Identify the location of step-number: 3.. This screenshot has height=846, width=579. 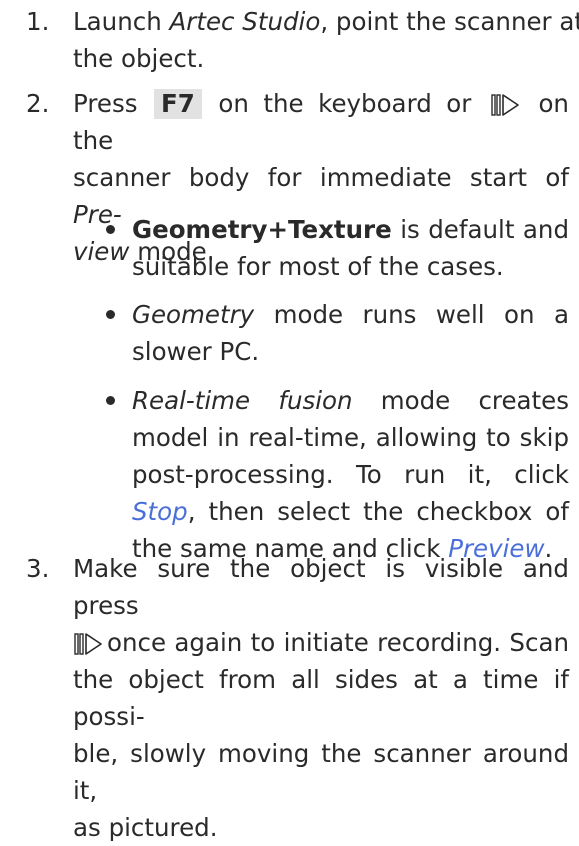
(38, 568).